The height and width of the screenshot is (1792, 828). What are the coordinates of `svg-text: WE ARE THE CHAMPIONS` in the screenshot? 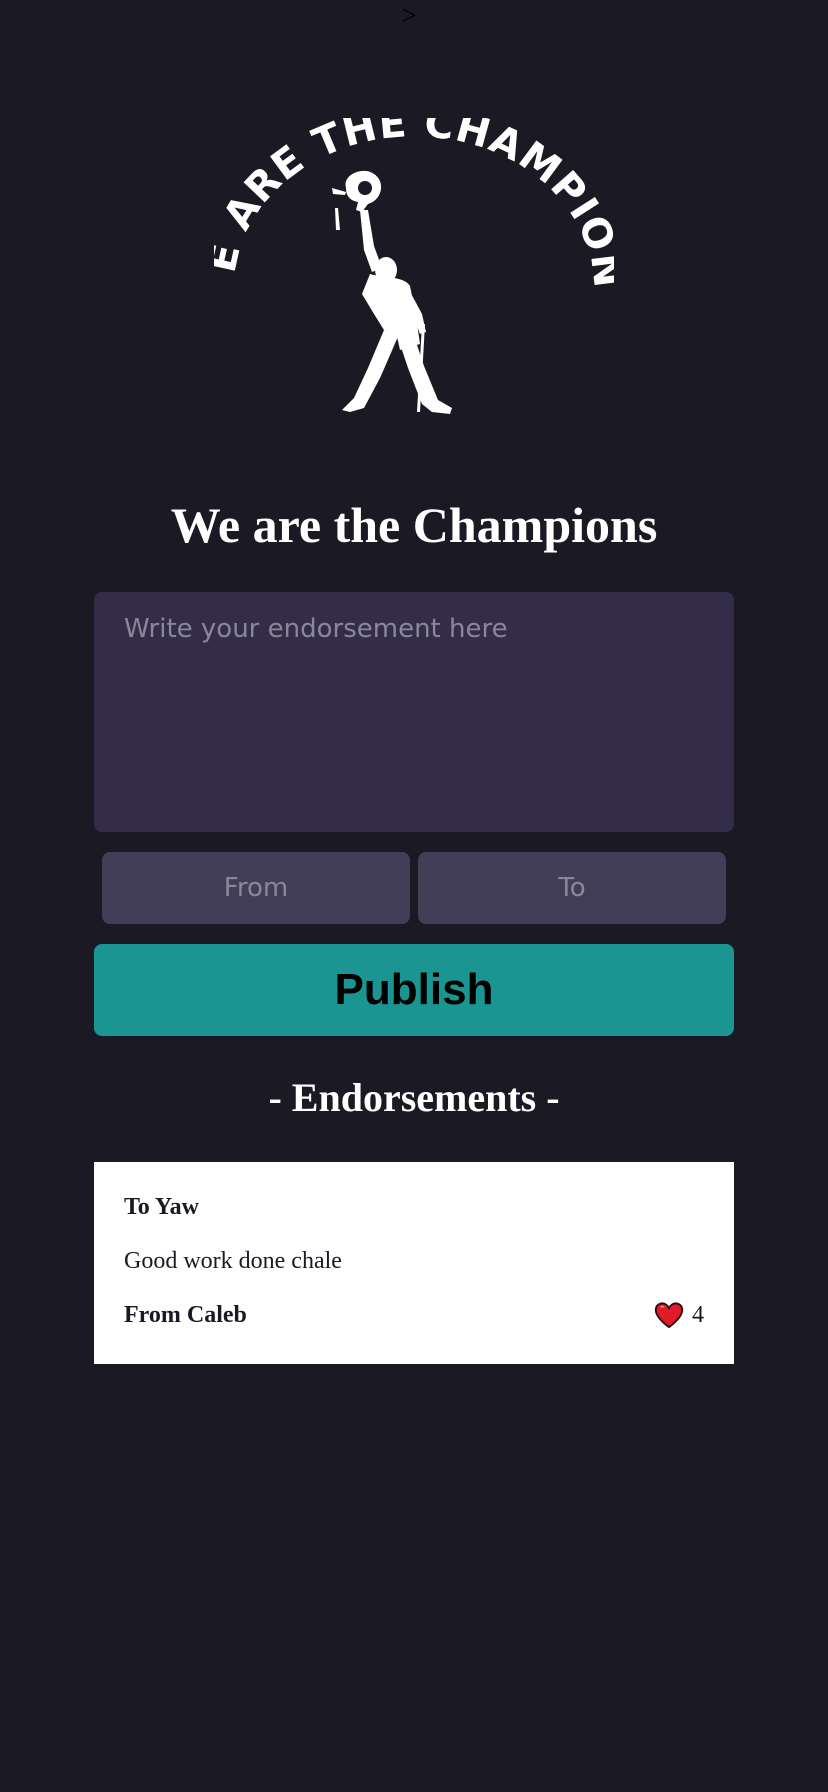 It's located at (414, 204).